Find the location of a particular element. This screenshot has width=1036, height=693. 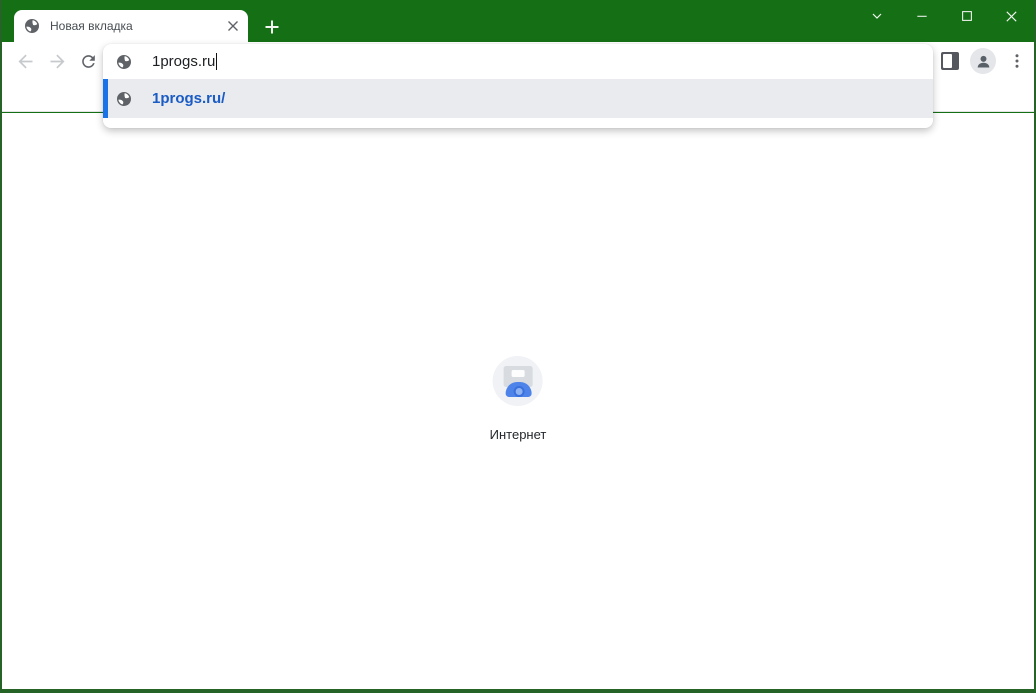

profile-button is located at coordinates (983, 61).